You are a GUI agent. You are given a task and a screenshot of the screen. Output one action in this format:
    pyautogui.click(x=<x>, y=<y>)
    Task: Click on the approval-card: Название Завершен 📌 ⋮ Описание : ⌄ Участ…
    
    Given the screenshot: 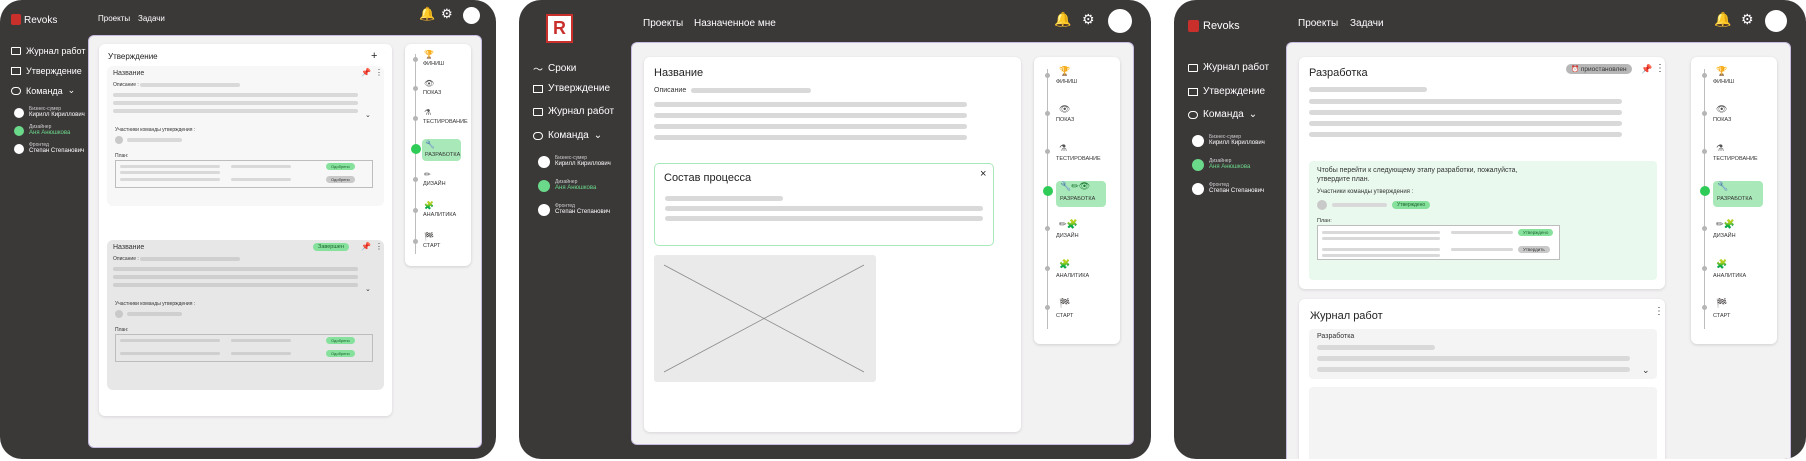 What is the action you would take?
    pyautogui.click(x=245, y=315)
    